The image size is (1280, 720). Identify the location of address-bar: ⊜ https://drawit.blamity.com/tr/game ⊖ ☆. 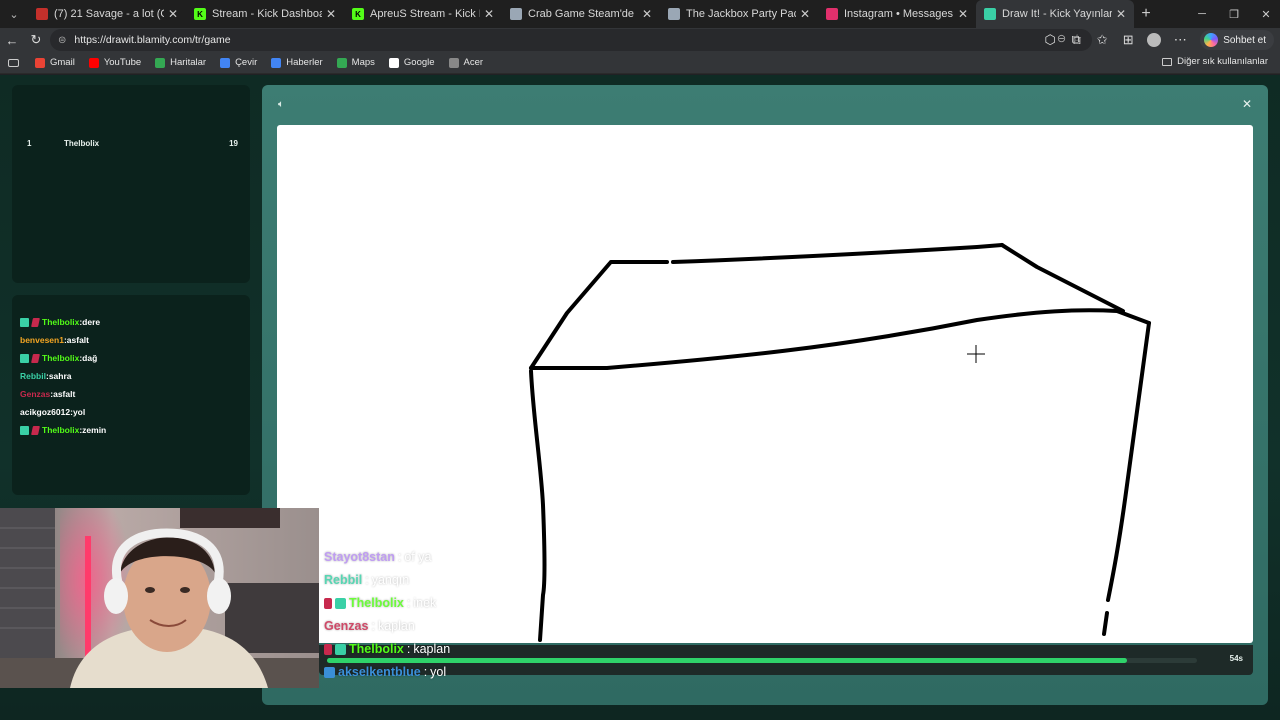
(571, 40).